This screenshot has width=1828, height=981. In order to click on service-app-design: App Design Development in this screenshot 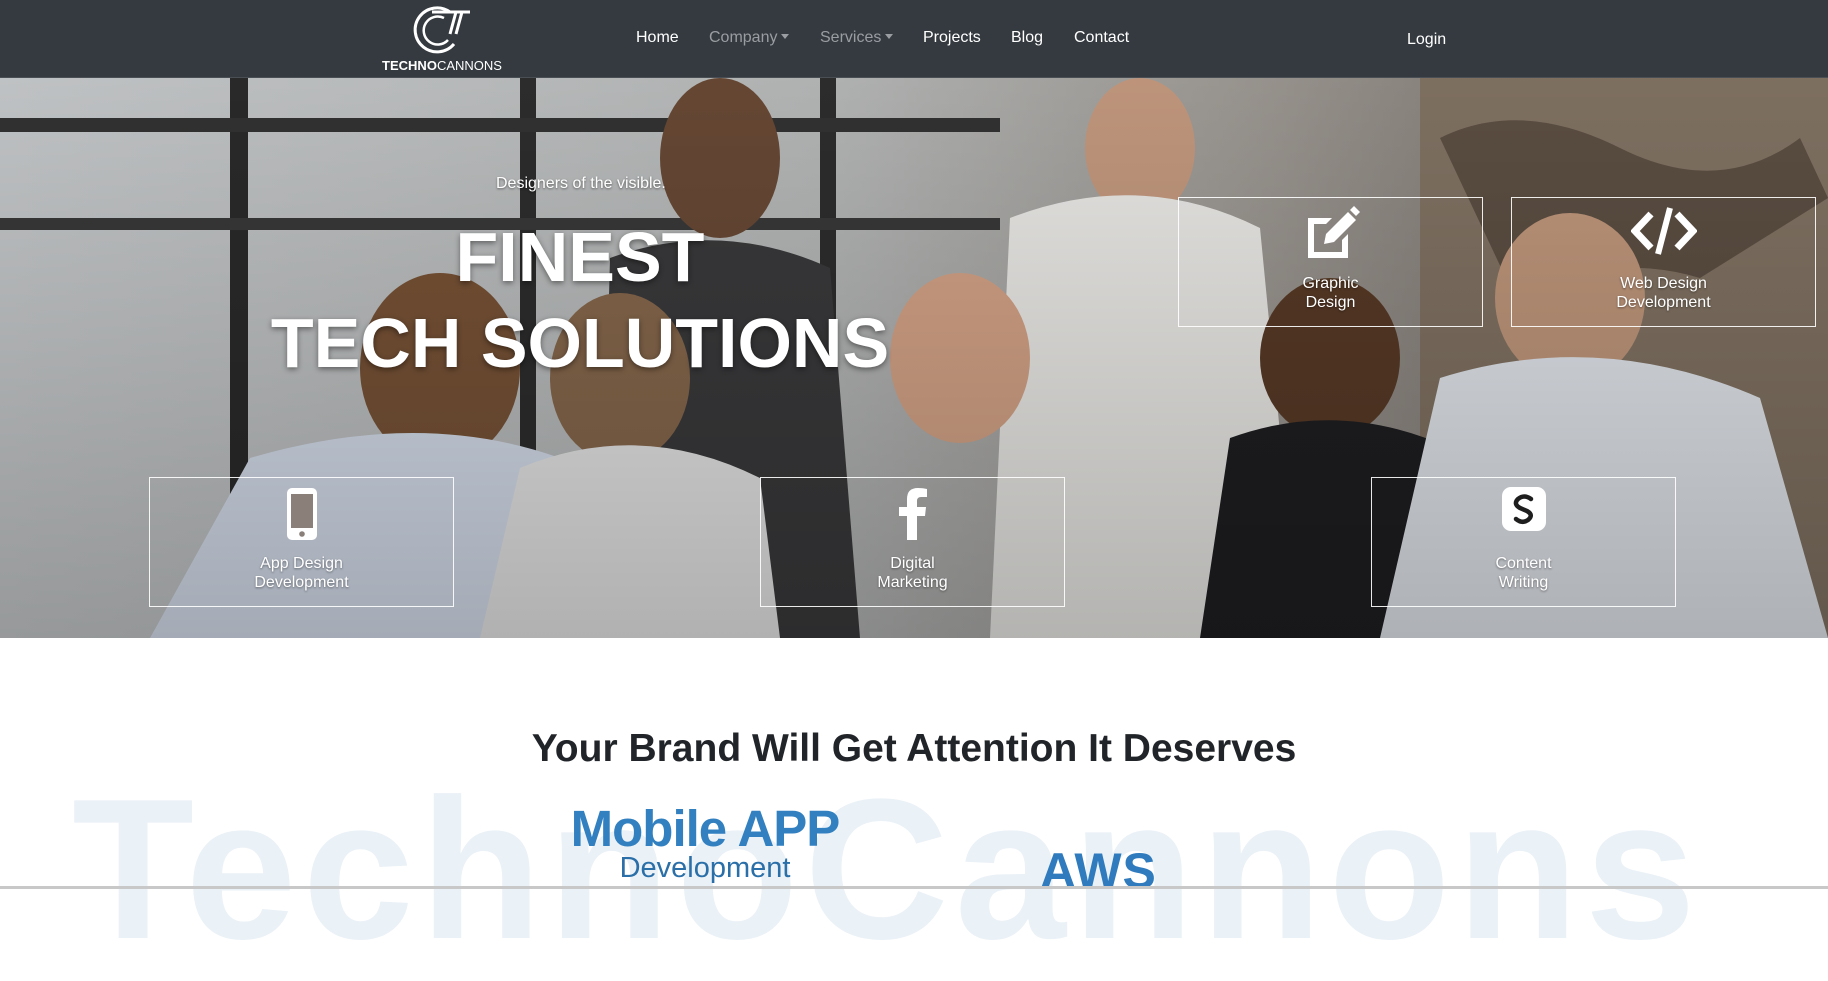, I will do `click(301, 542)`.